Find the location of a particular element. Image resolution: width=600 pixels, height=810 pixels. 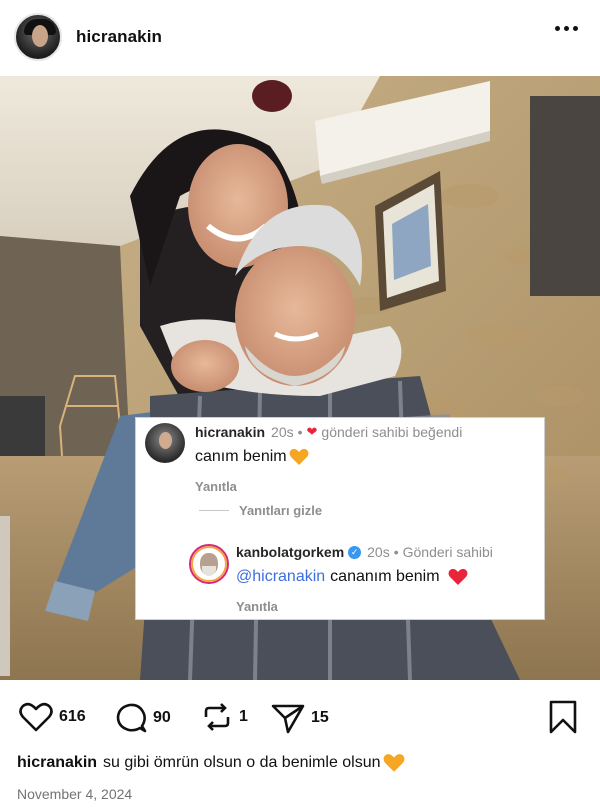

reply-author-avatar is located at coordinates (209, 564).